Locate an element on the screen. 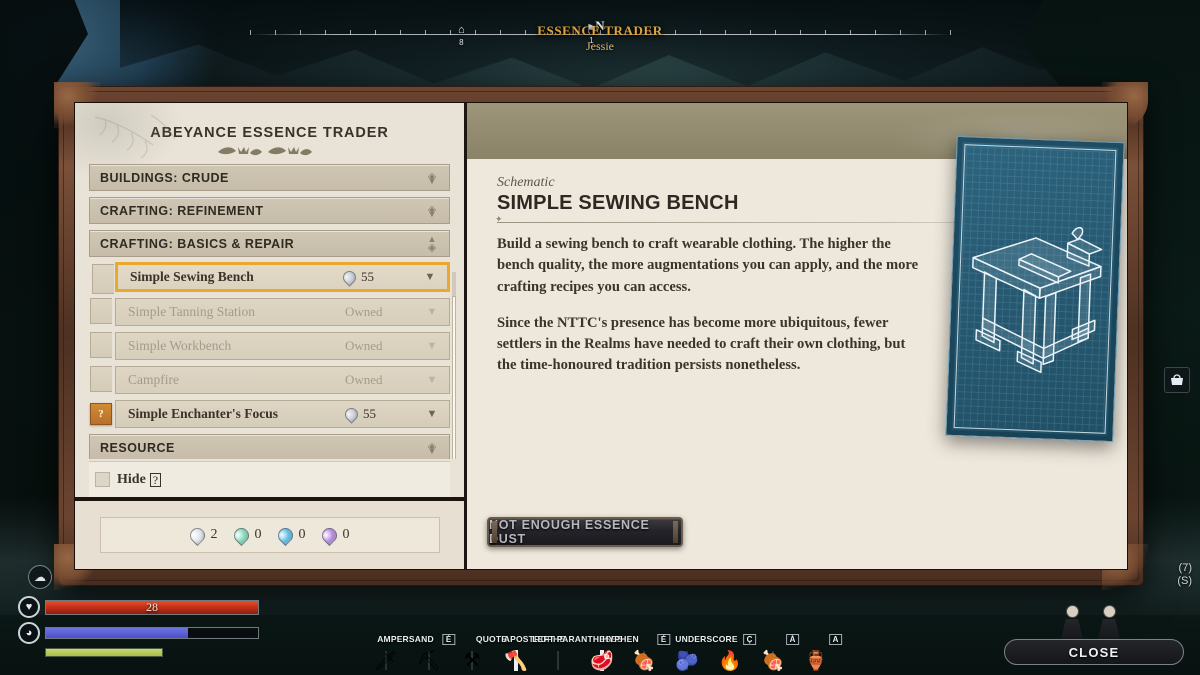  health-value: 28 is located at coordinates (152, 606).